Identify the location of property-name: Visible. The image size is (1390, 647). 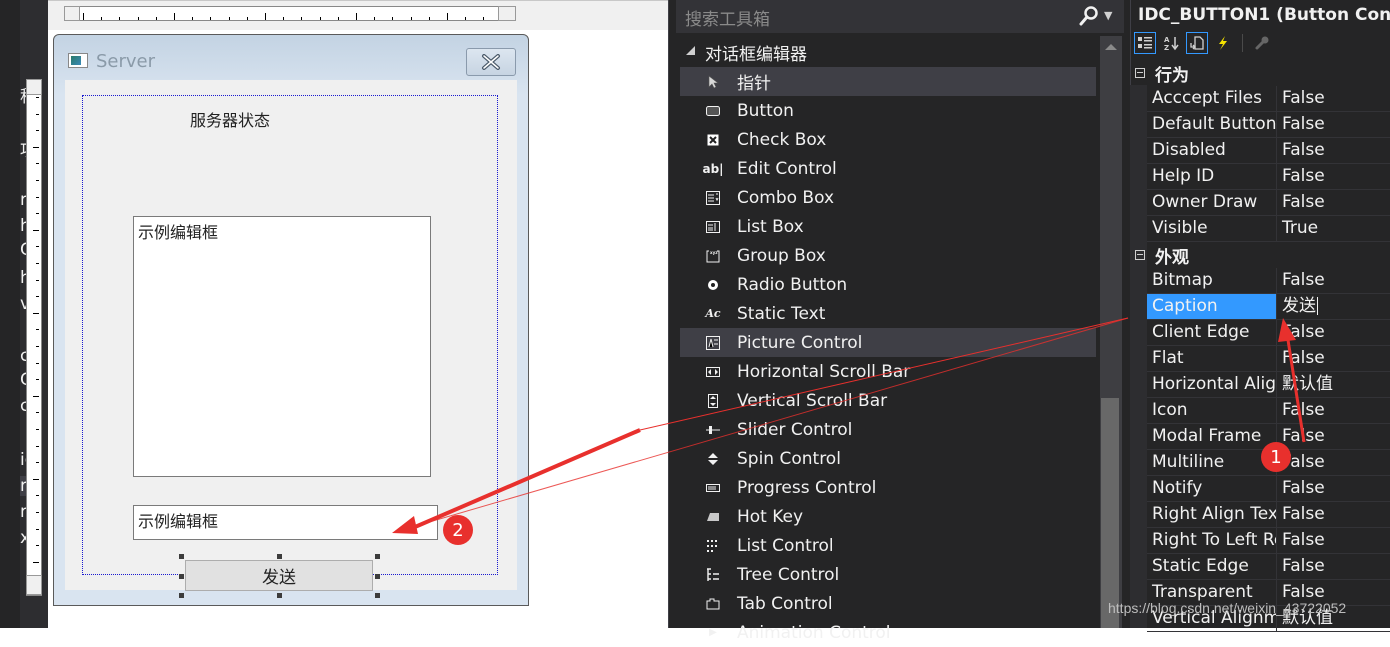
(1212, 228).